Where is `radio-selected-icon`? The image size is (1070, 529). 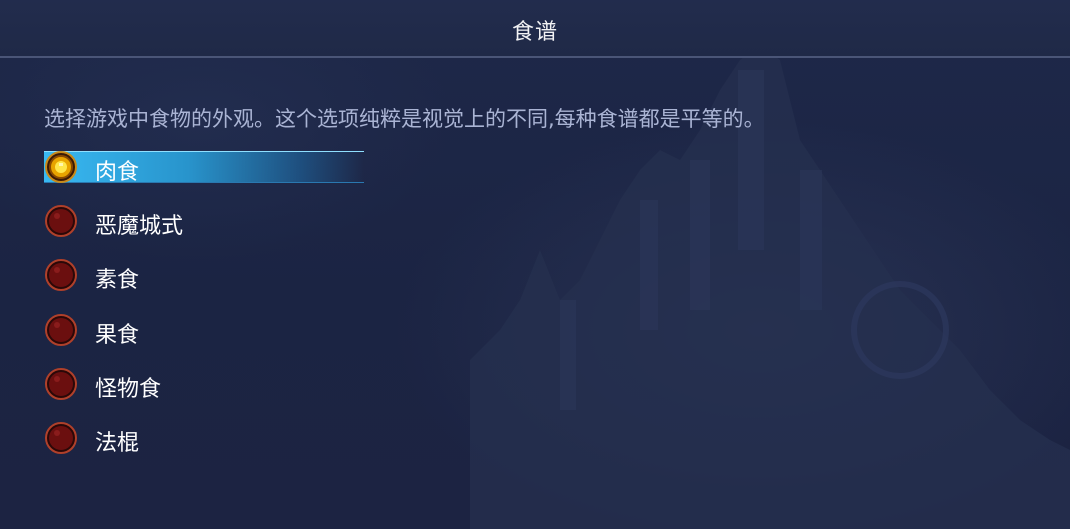 radio-selected-icon is located at coordinates (61, 167).